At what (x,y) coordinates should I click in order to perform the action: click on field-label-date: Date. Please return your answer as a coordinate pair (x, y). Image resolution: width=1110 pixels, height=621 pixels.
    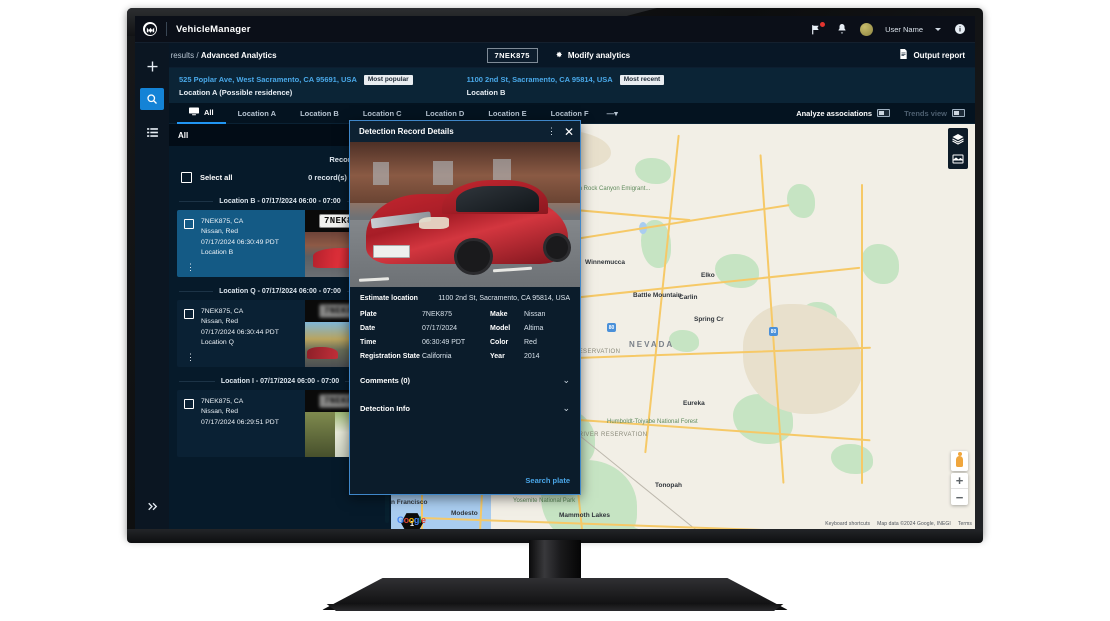
    Looking at the image, I should click on (368, 328).